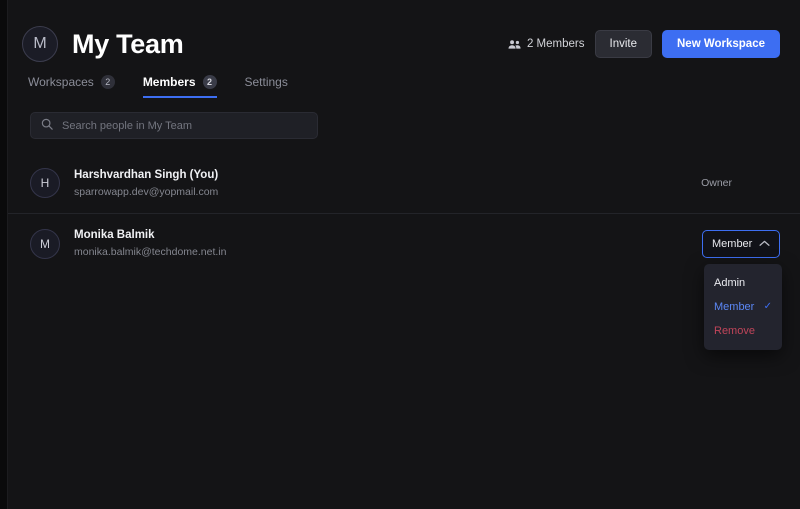  I want to click on invite-button: Invite, so click(623, 44).